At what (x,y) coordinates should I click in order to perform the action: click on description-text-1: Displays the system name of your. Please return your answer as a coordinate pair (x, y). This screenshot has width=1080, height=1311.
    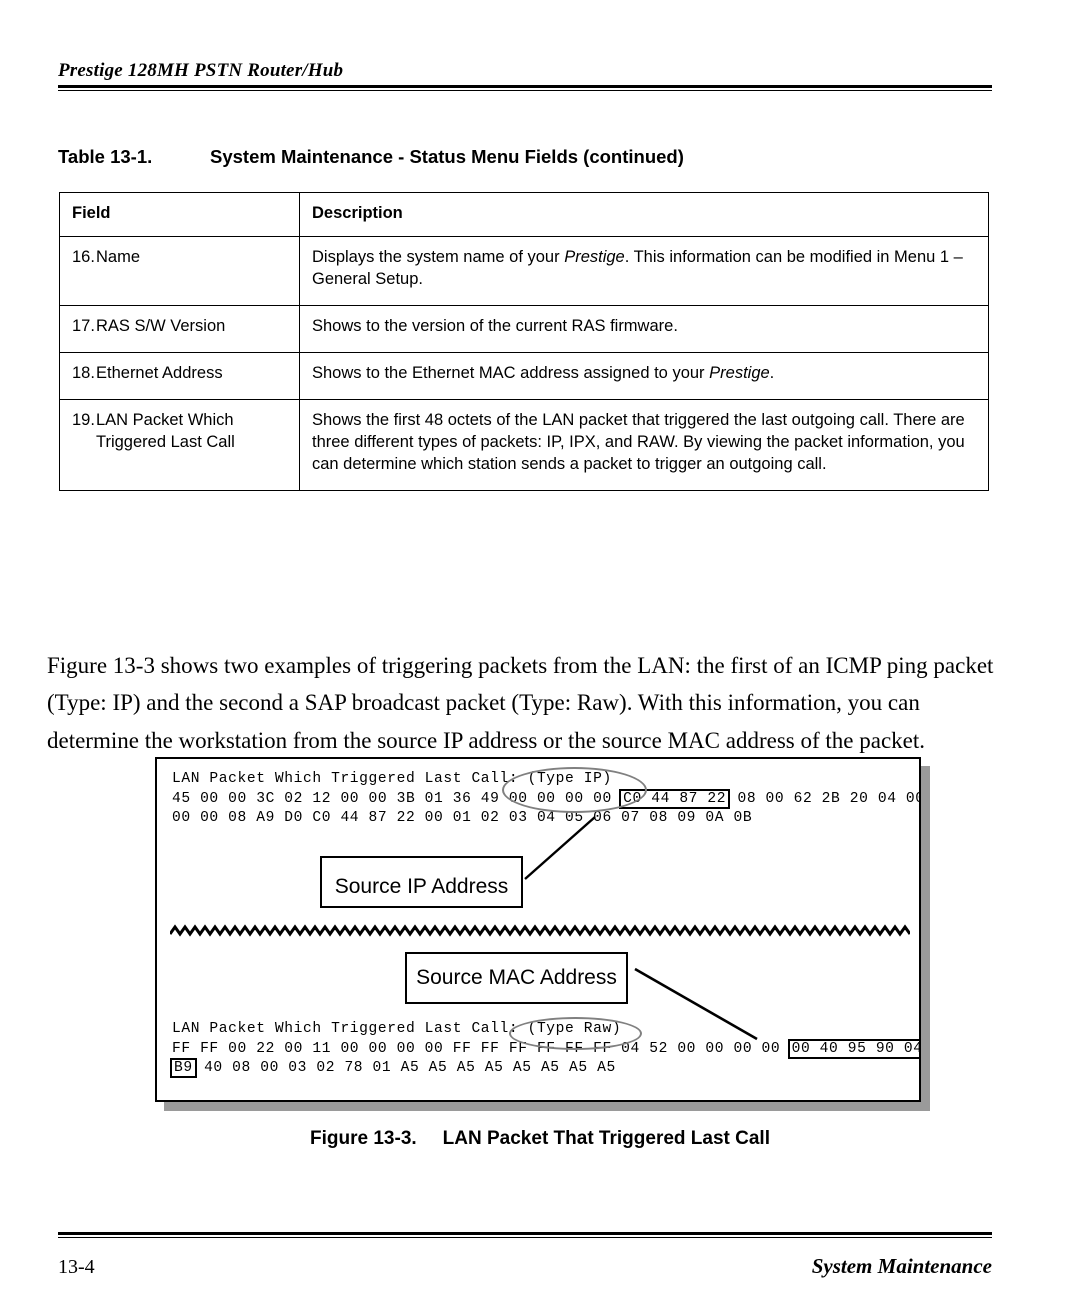
    Looking at the image, I should click on (438, 256).